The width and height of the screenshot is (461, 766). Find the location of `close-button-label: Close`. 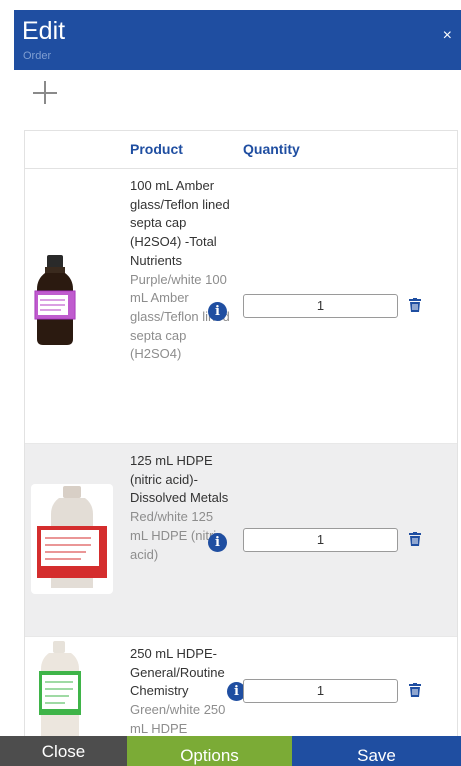

close-button-label: Close is located at coordinates (63, 751).